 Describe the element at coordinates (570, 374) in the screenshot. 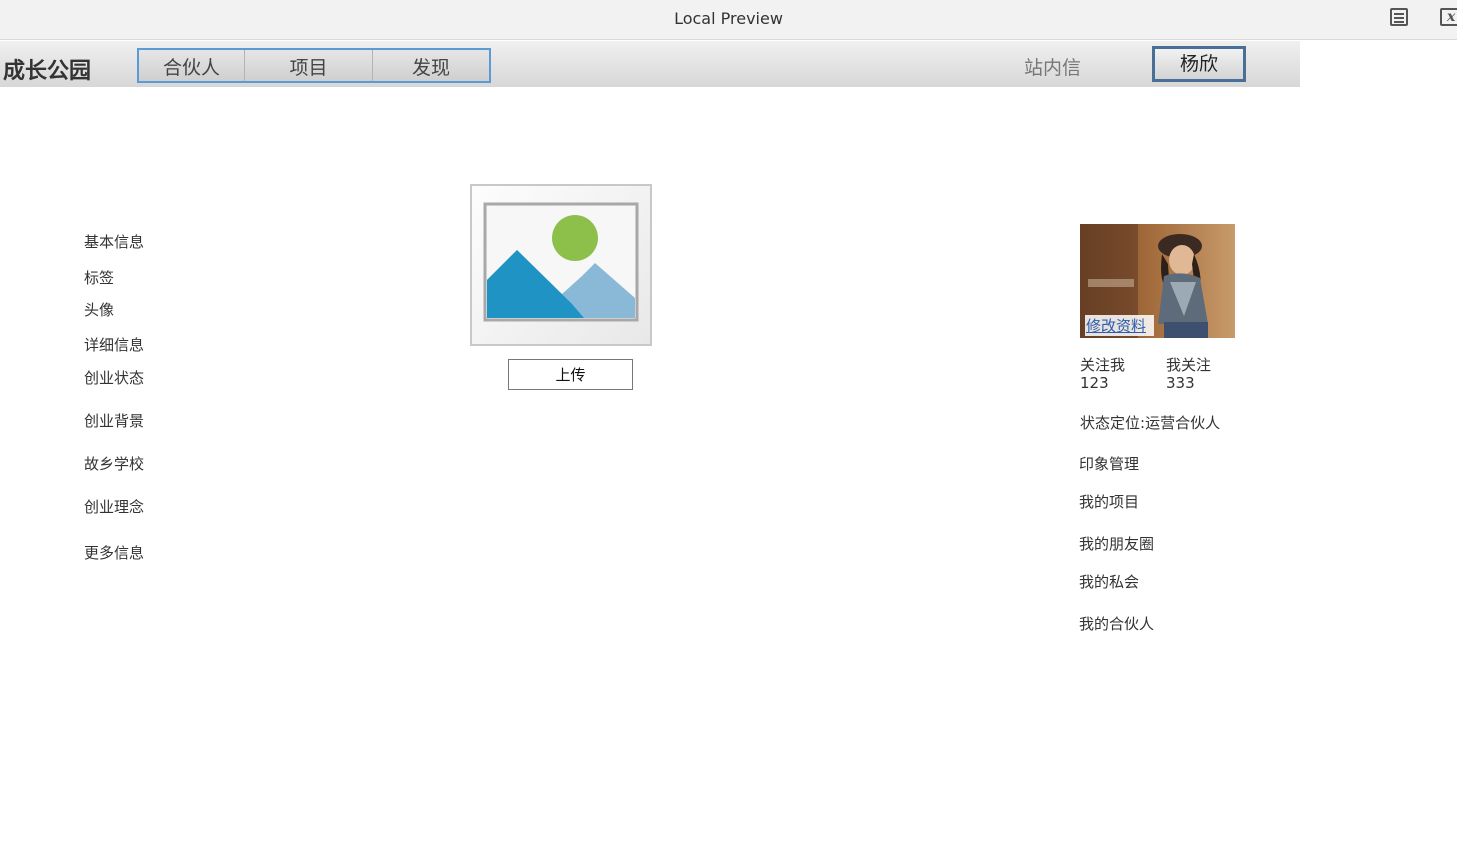

I see `upload-button: 上传` at that location.